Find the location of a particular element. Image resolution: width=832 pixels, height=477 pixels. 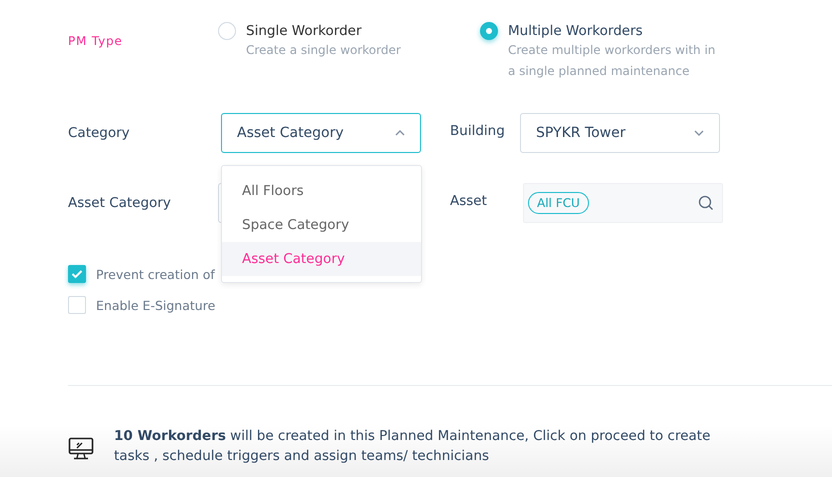

field-label: Category is located at coordinates (99, 133).